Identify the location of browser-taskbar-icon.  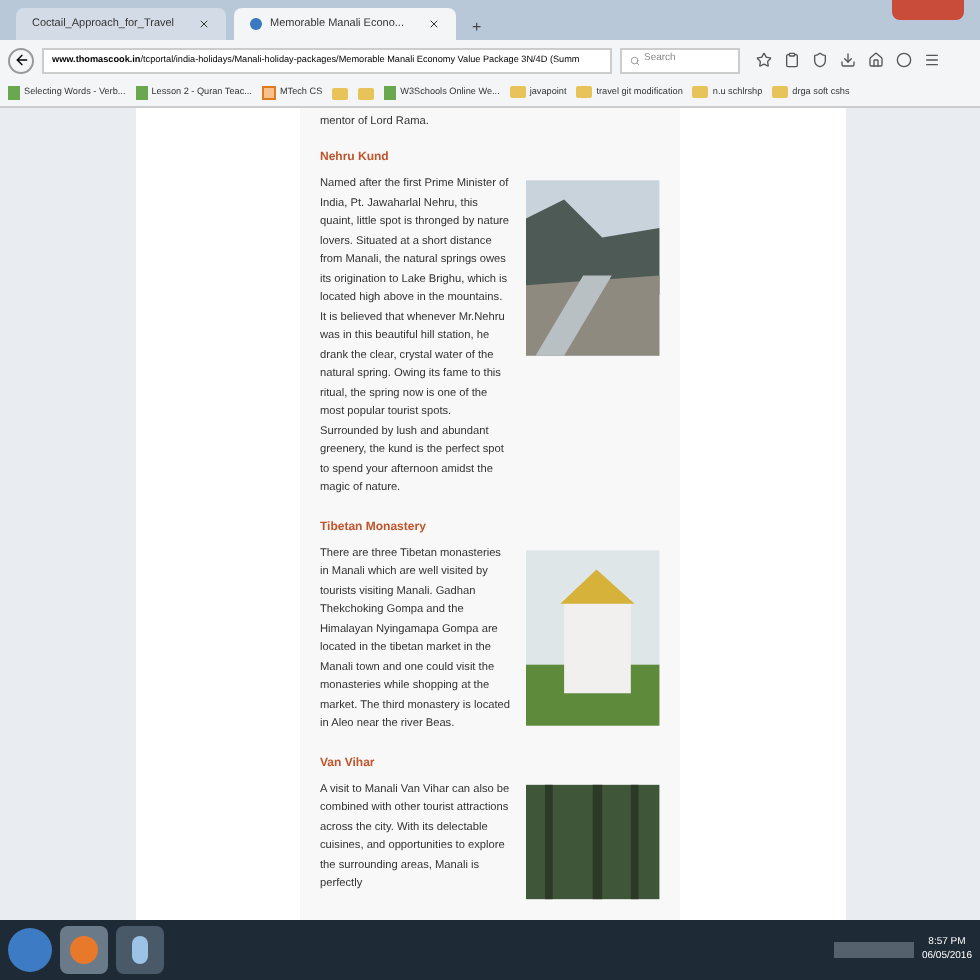
(84, 950).